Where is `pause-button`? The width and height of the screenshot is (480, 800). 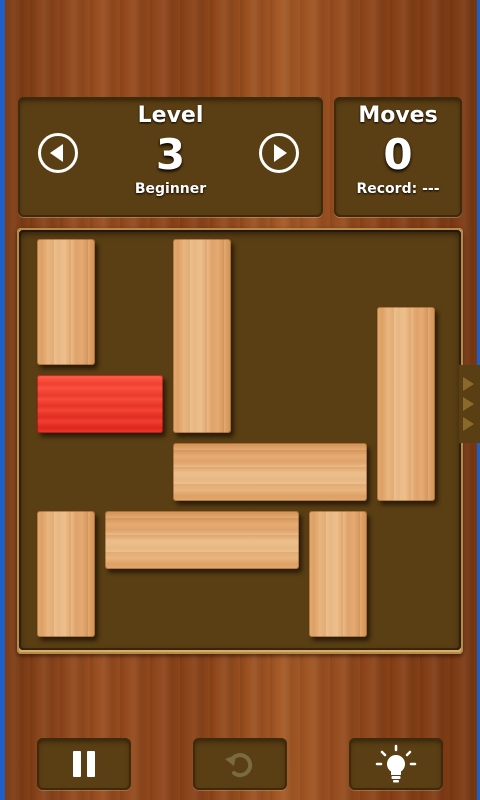 pause-button is located at coordinates (84, 764).